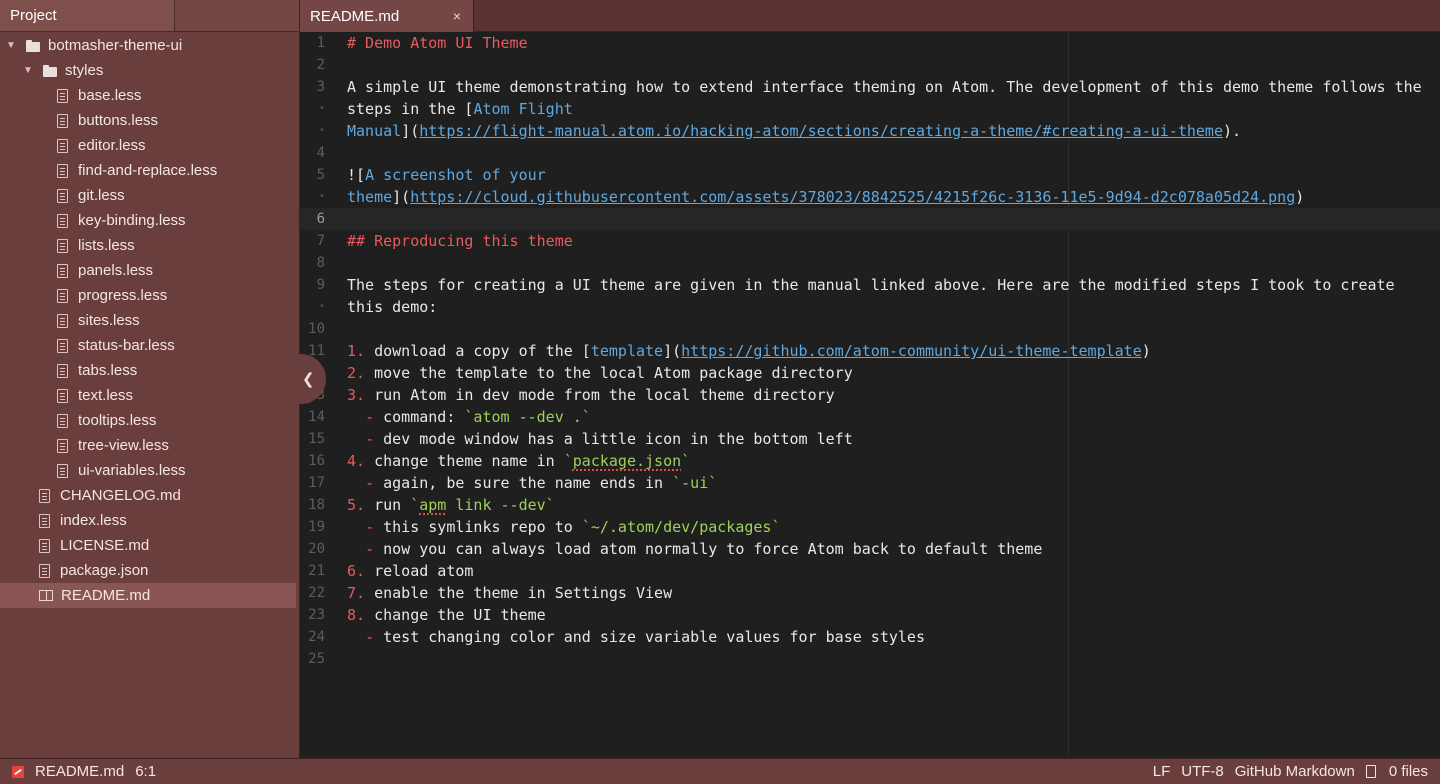 The image size is (1440, 784). I want to click on line-number: 4, so click(320, 153).